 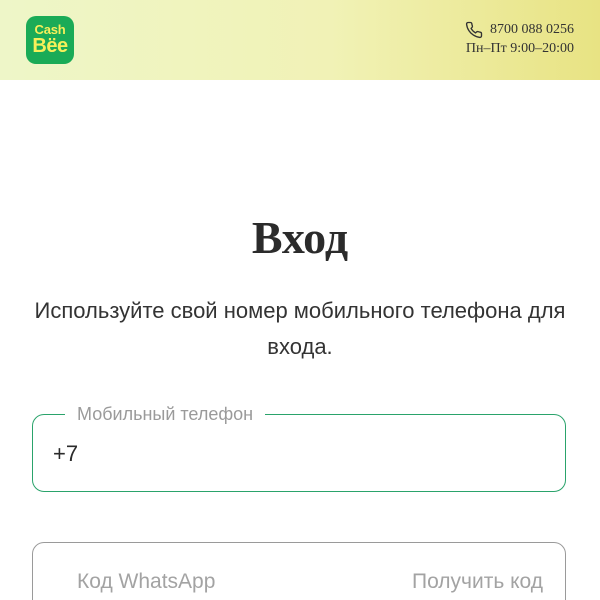 I want to click on logo-text-bee: Bёe, so click(x=50, y=46).